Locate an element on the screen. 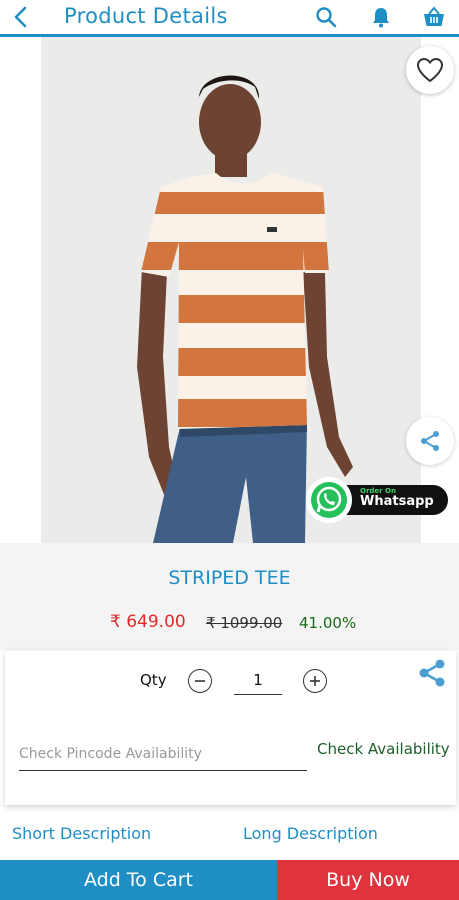 This screenshot has height=900, width=459. back-arrow-icon is located at coordinates (22, 17).